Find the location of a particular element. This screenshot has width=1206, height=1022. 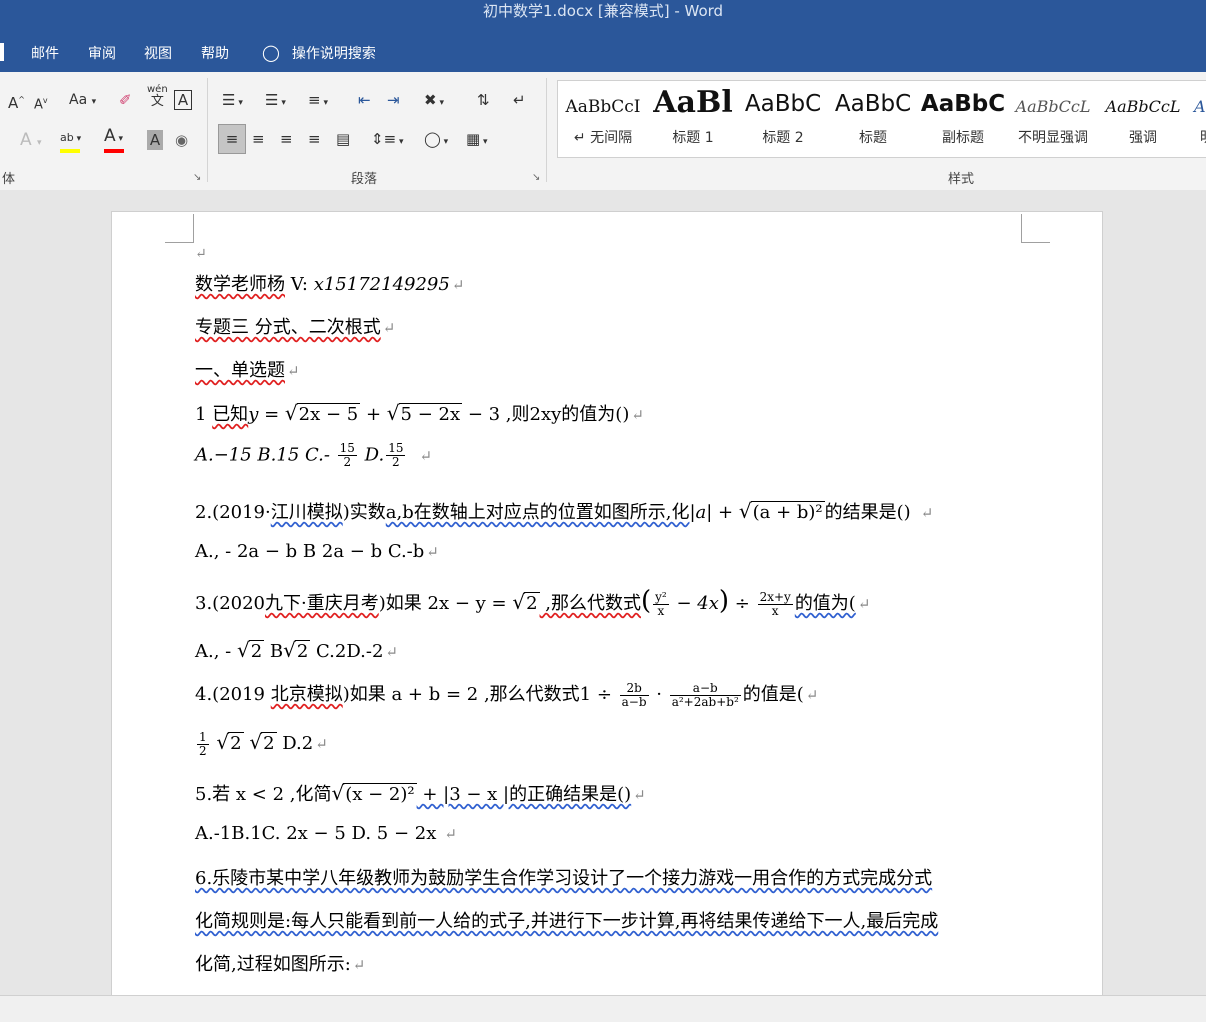

style-subtitle: AaBbC 副标题 is located at coordinates (963, 119).